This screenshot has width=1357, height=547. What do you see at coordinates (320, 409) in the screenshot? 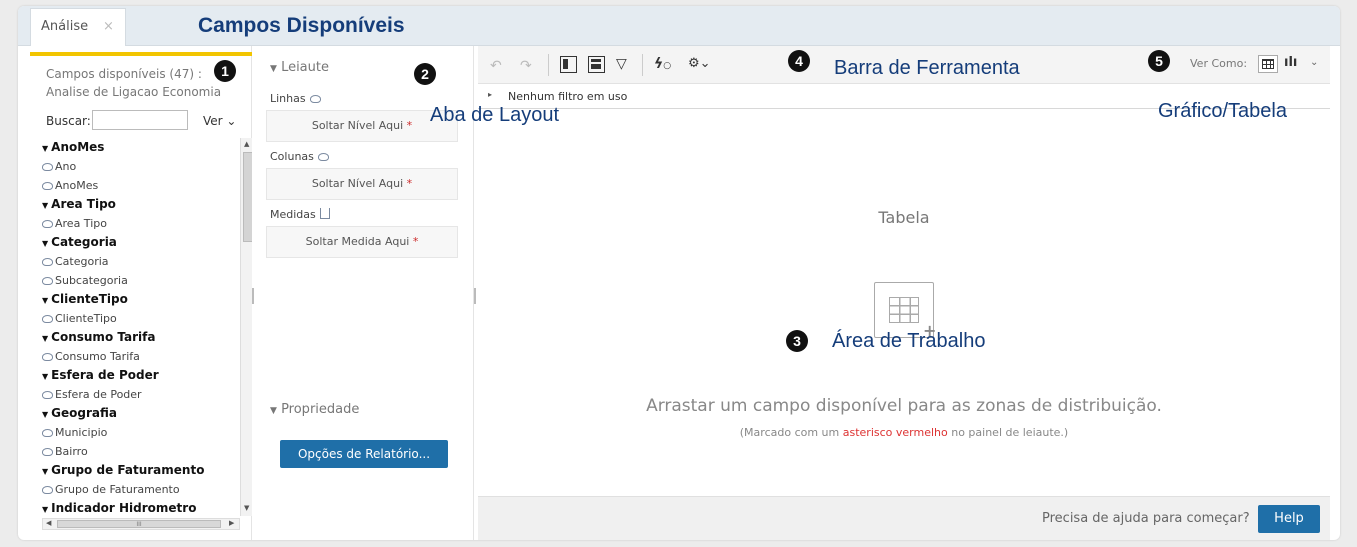
I see `properties-section-title: Propriedade` at bounding box center [320, 409].